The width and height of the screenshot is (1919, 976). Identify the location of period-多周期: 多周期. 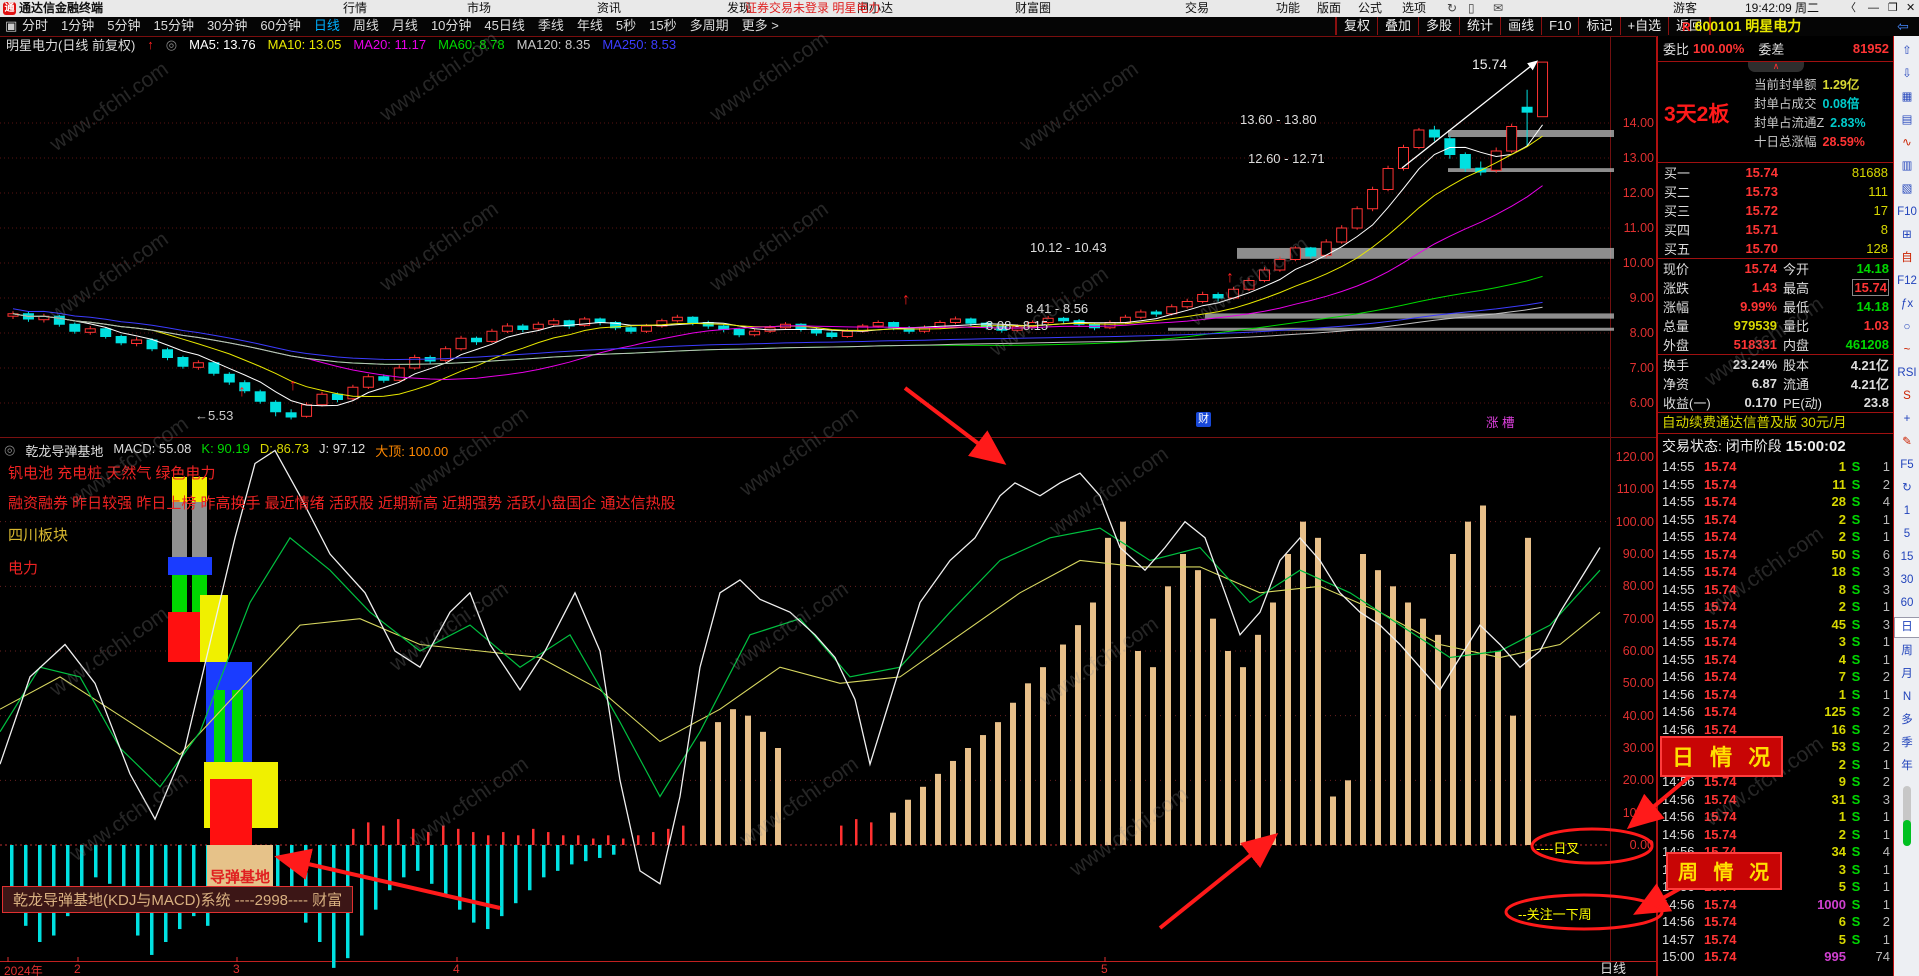
(709, 26).